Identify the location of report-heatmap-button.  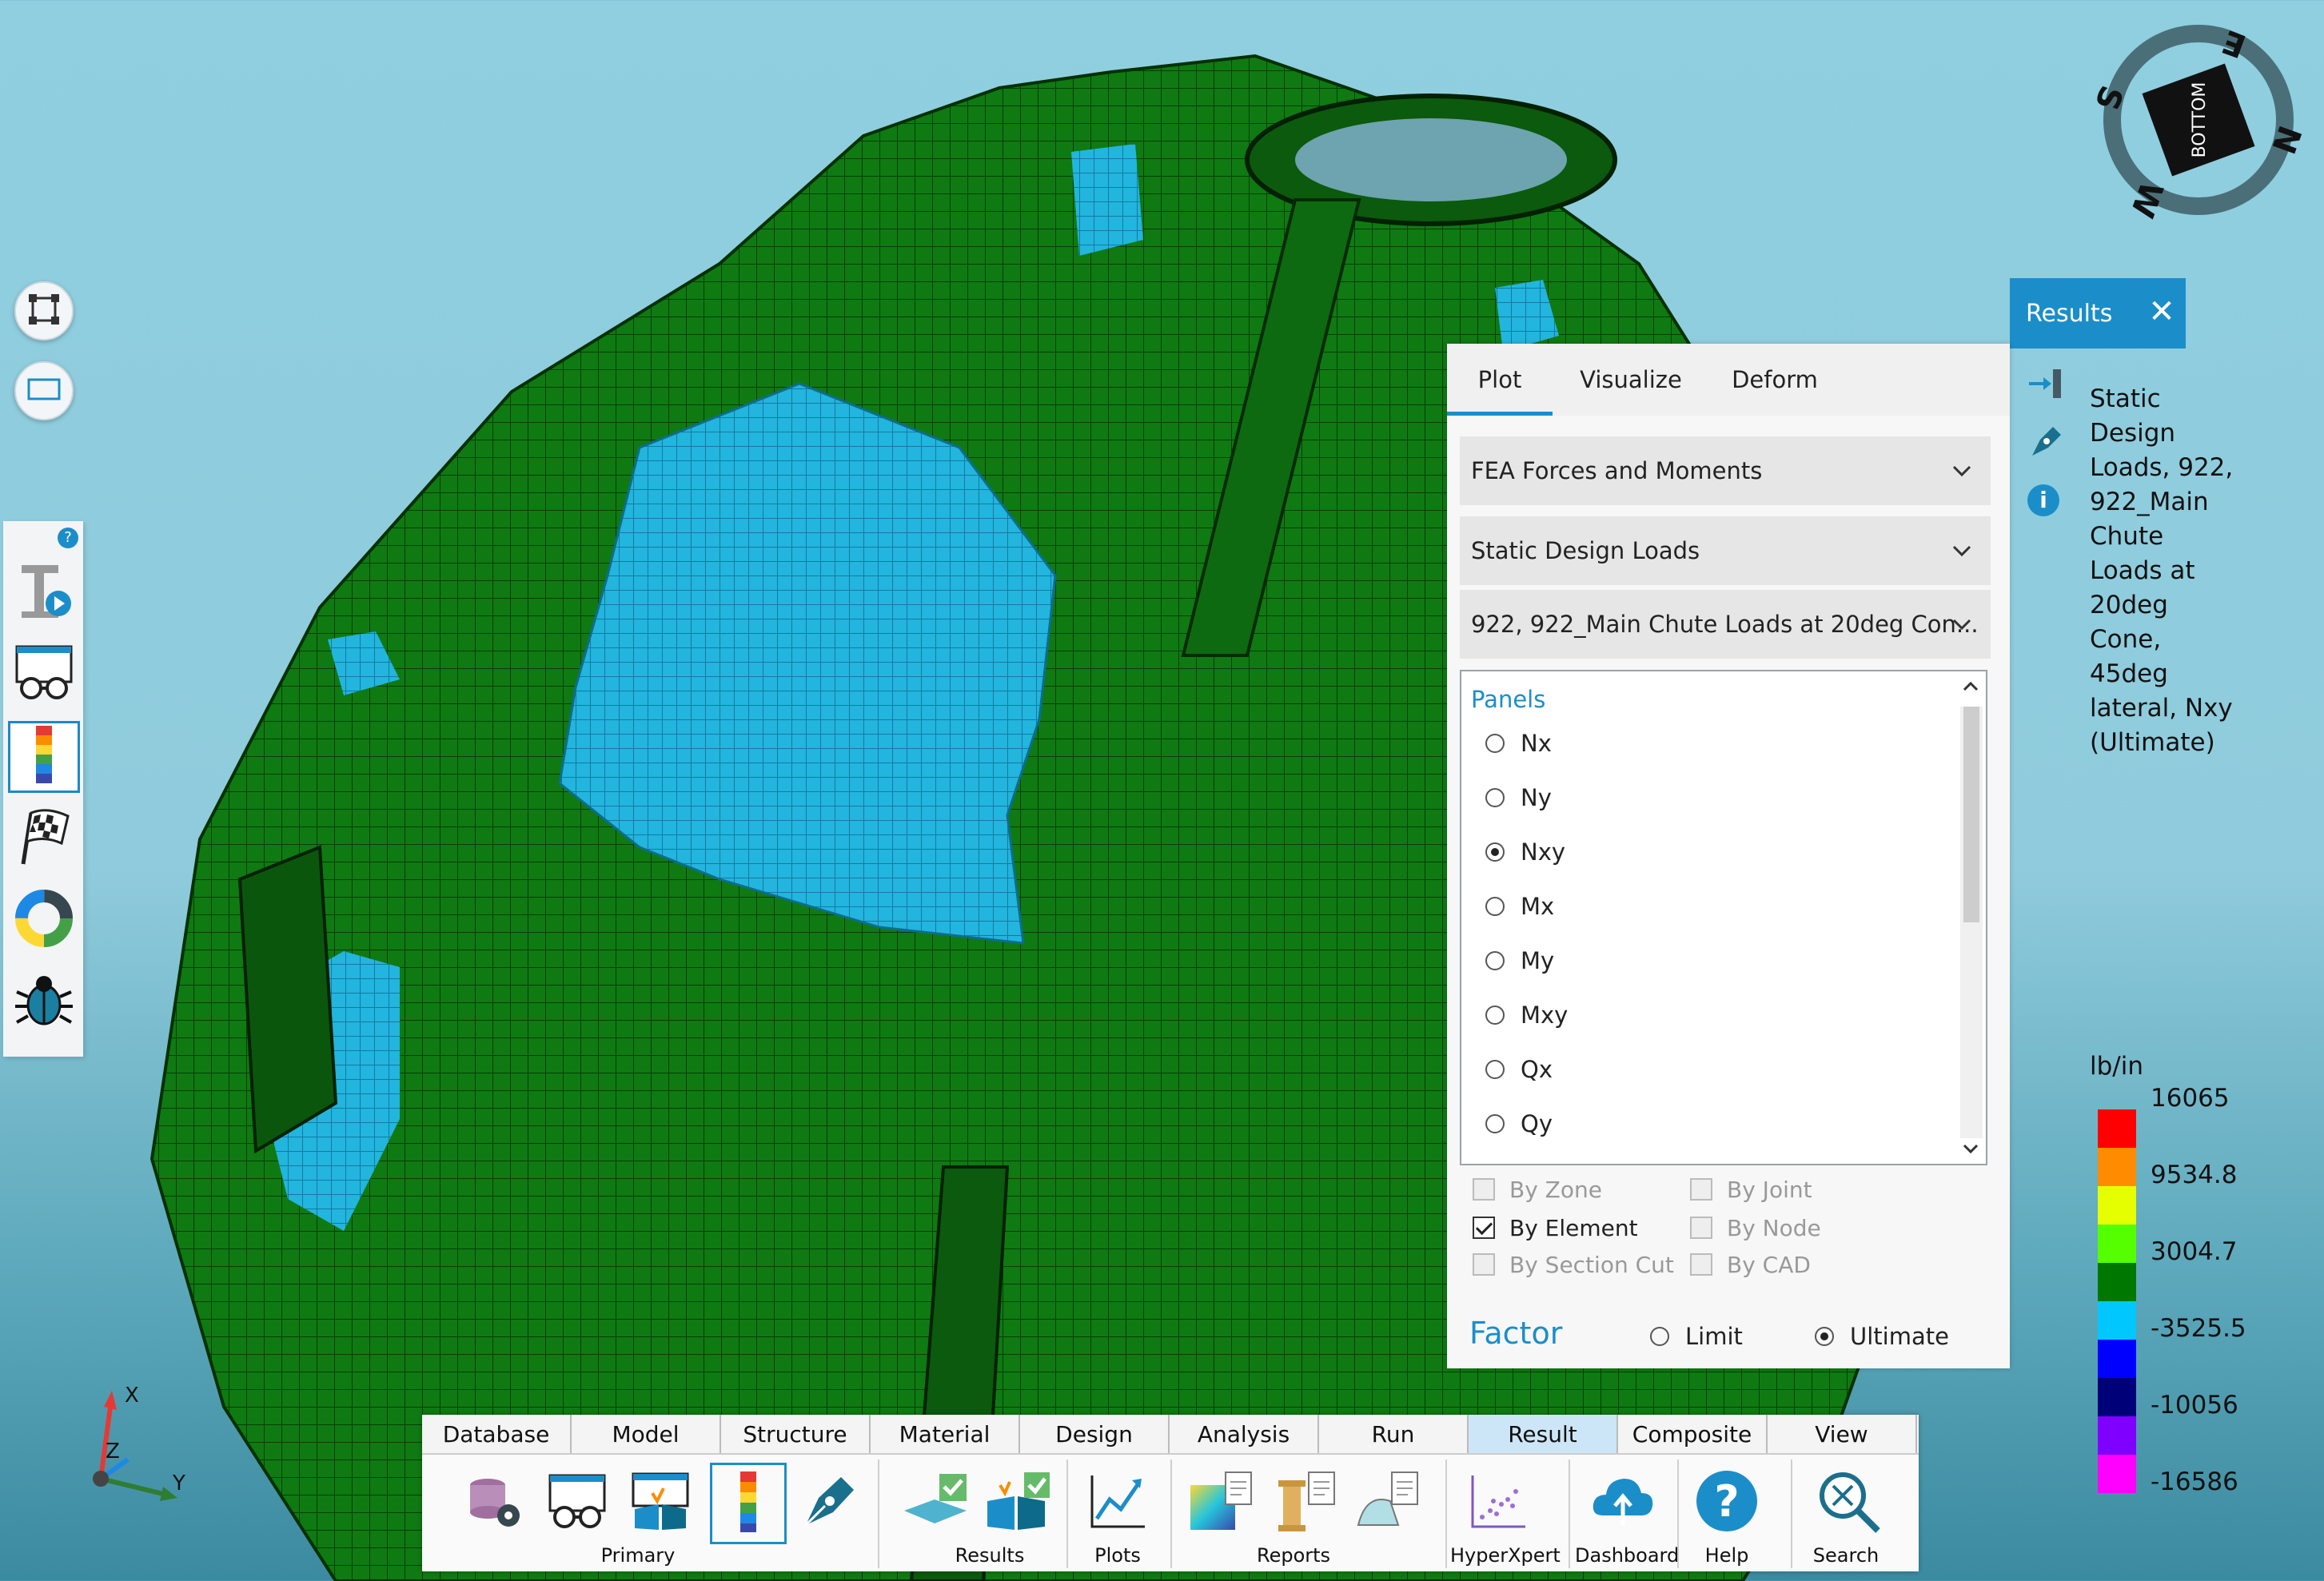
(1220, 1503).